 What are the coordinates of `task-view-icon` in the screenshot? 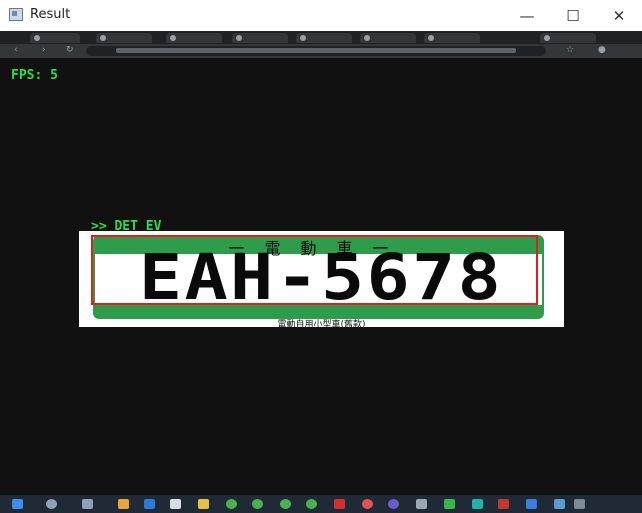 It's located at (87, 504).